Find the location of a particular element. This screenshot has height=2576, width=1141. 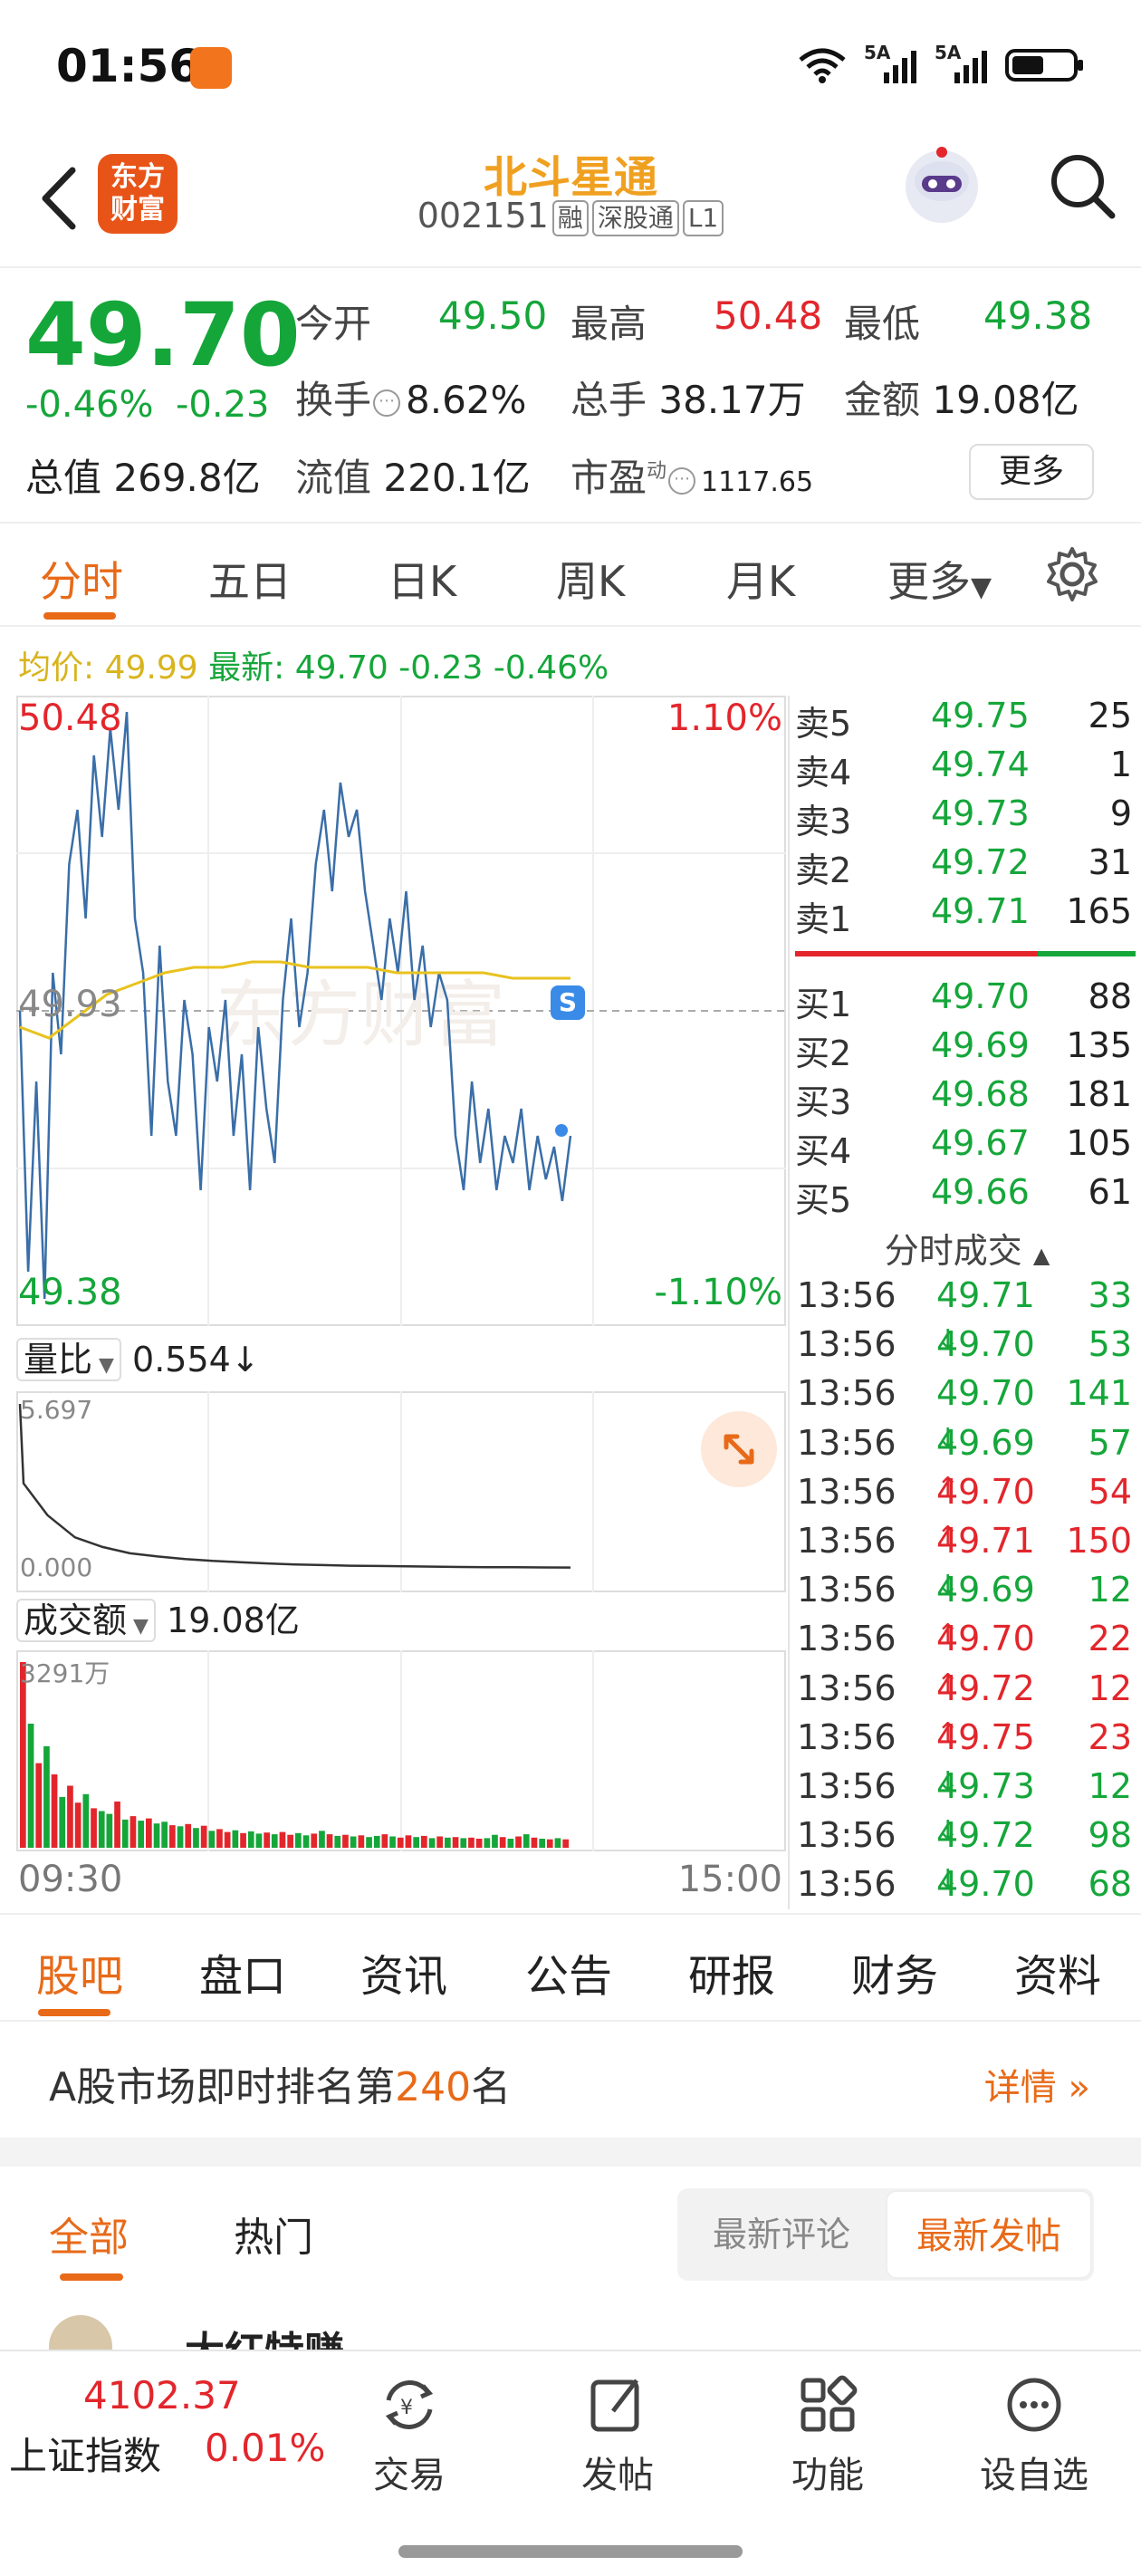

trade-row: 13:56 49.70 141 is located at coordinates (965, 1397).